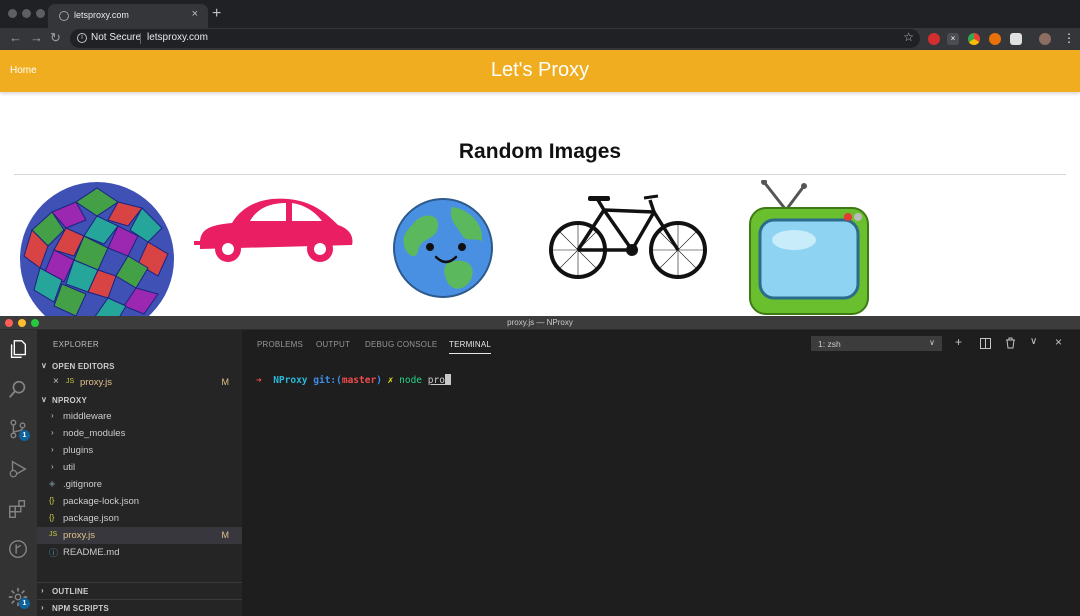 The height and width of the screenshot is (616, 1080). I want to click on bookmark-star-icon: ☆, so click(908, 37).